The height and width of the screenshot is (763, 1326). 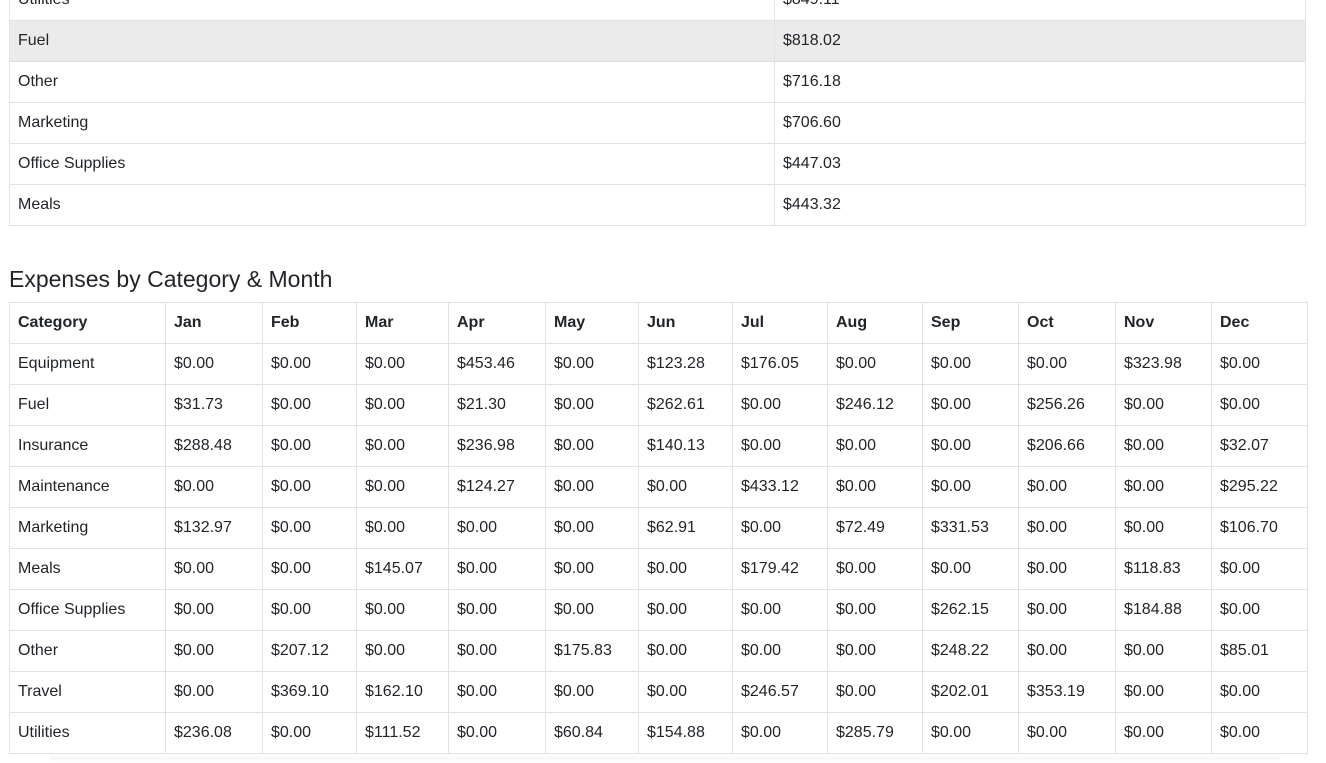 I want to click on month-value-cell: $154.88, so click(x=685, y=733).